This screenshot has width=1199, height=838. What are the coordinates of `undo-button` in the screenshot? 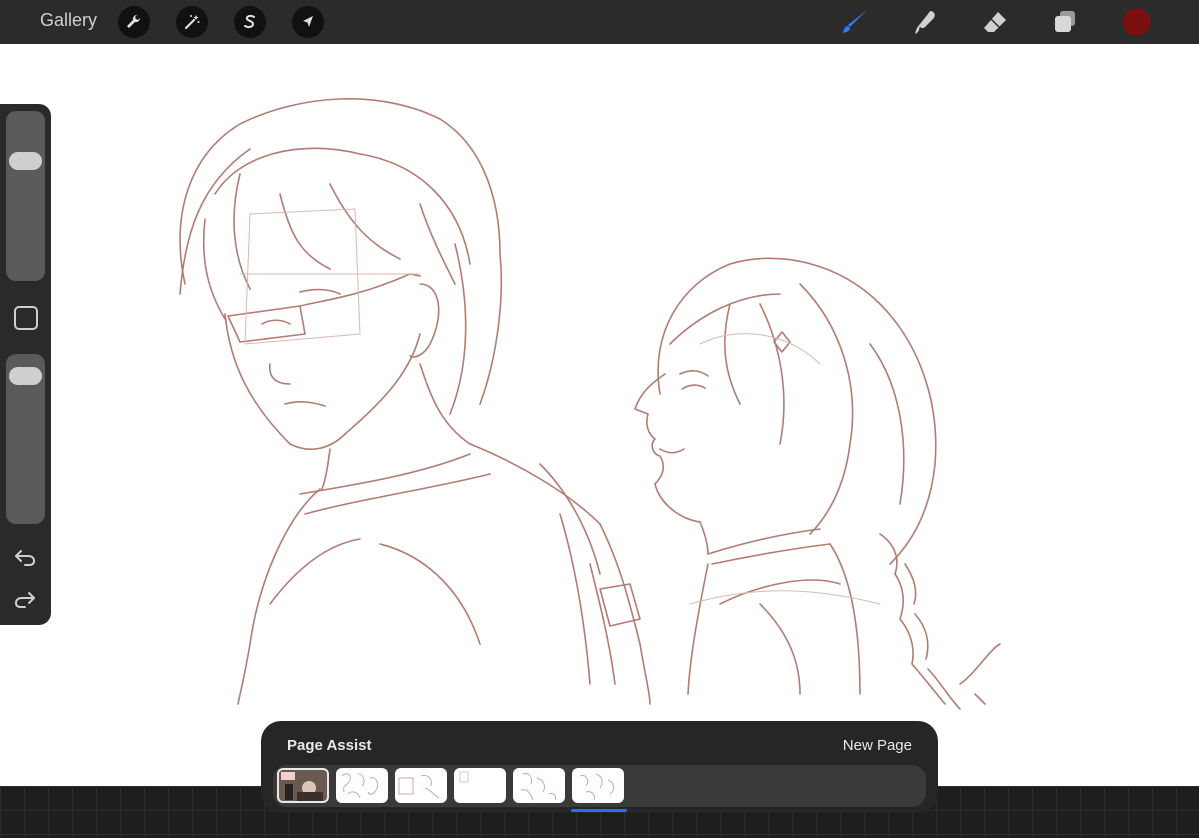 It's located at (25, 557).